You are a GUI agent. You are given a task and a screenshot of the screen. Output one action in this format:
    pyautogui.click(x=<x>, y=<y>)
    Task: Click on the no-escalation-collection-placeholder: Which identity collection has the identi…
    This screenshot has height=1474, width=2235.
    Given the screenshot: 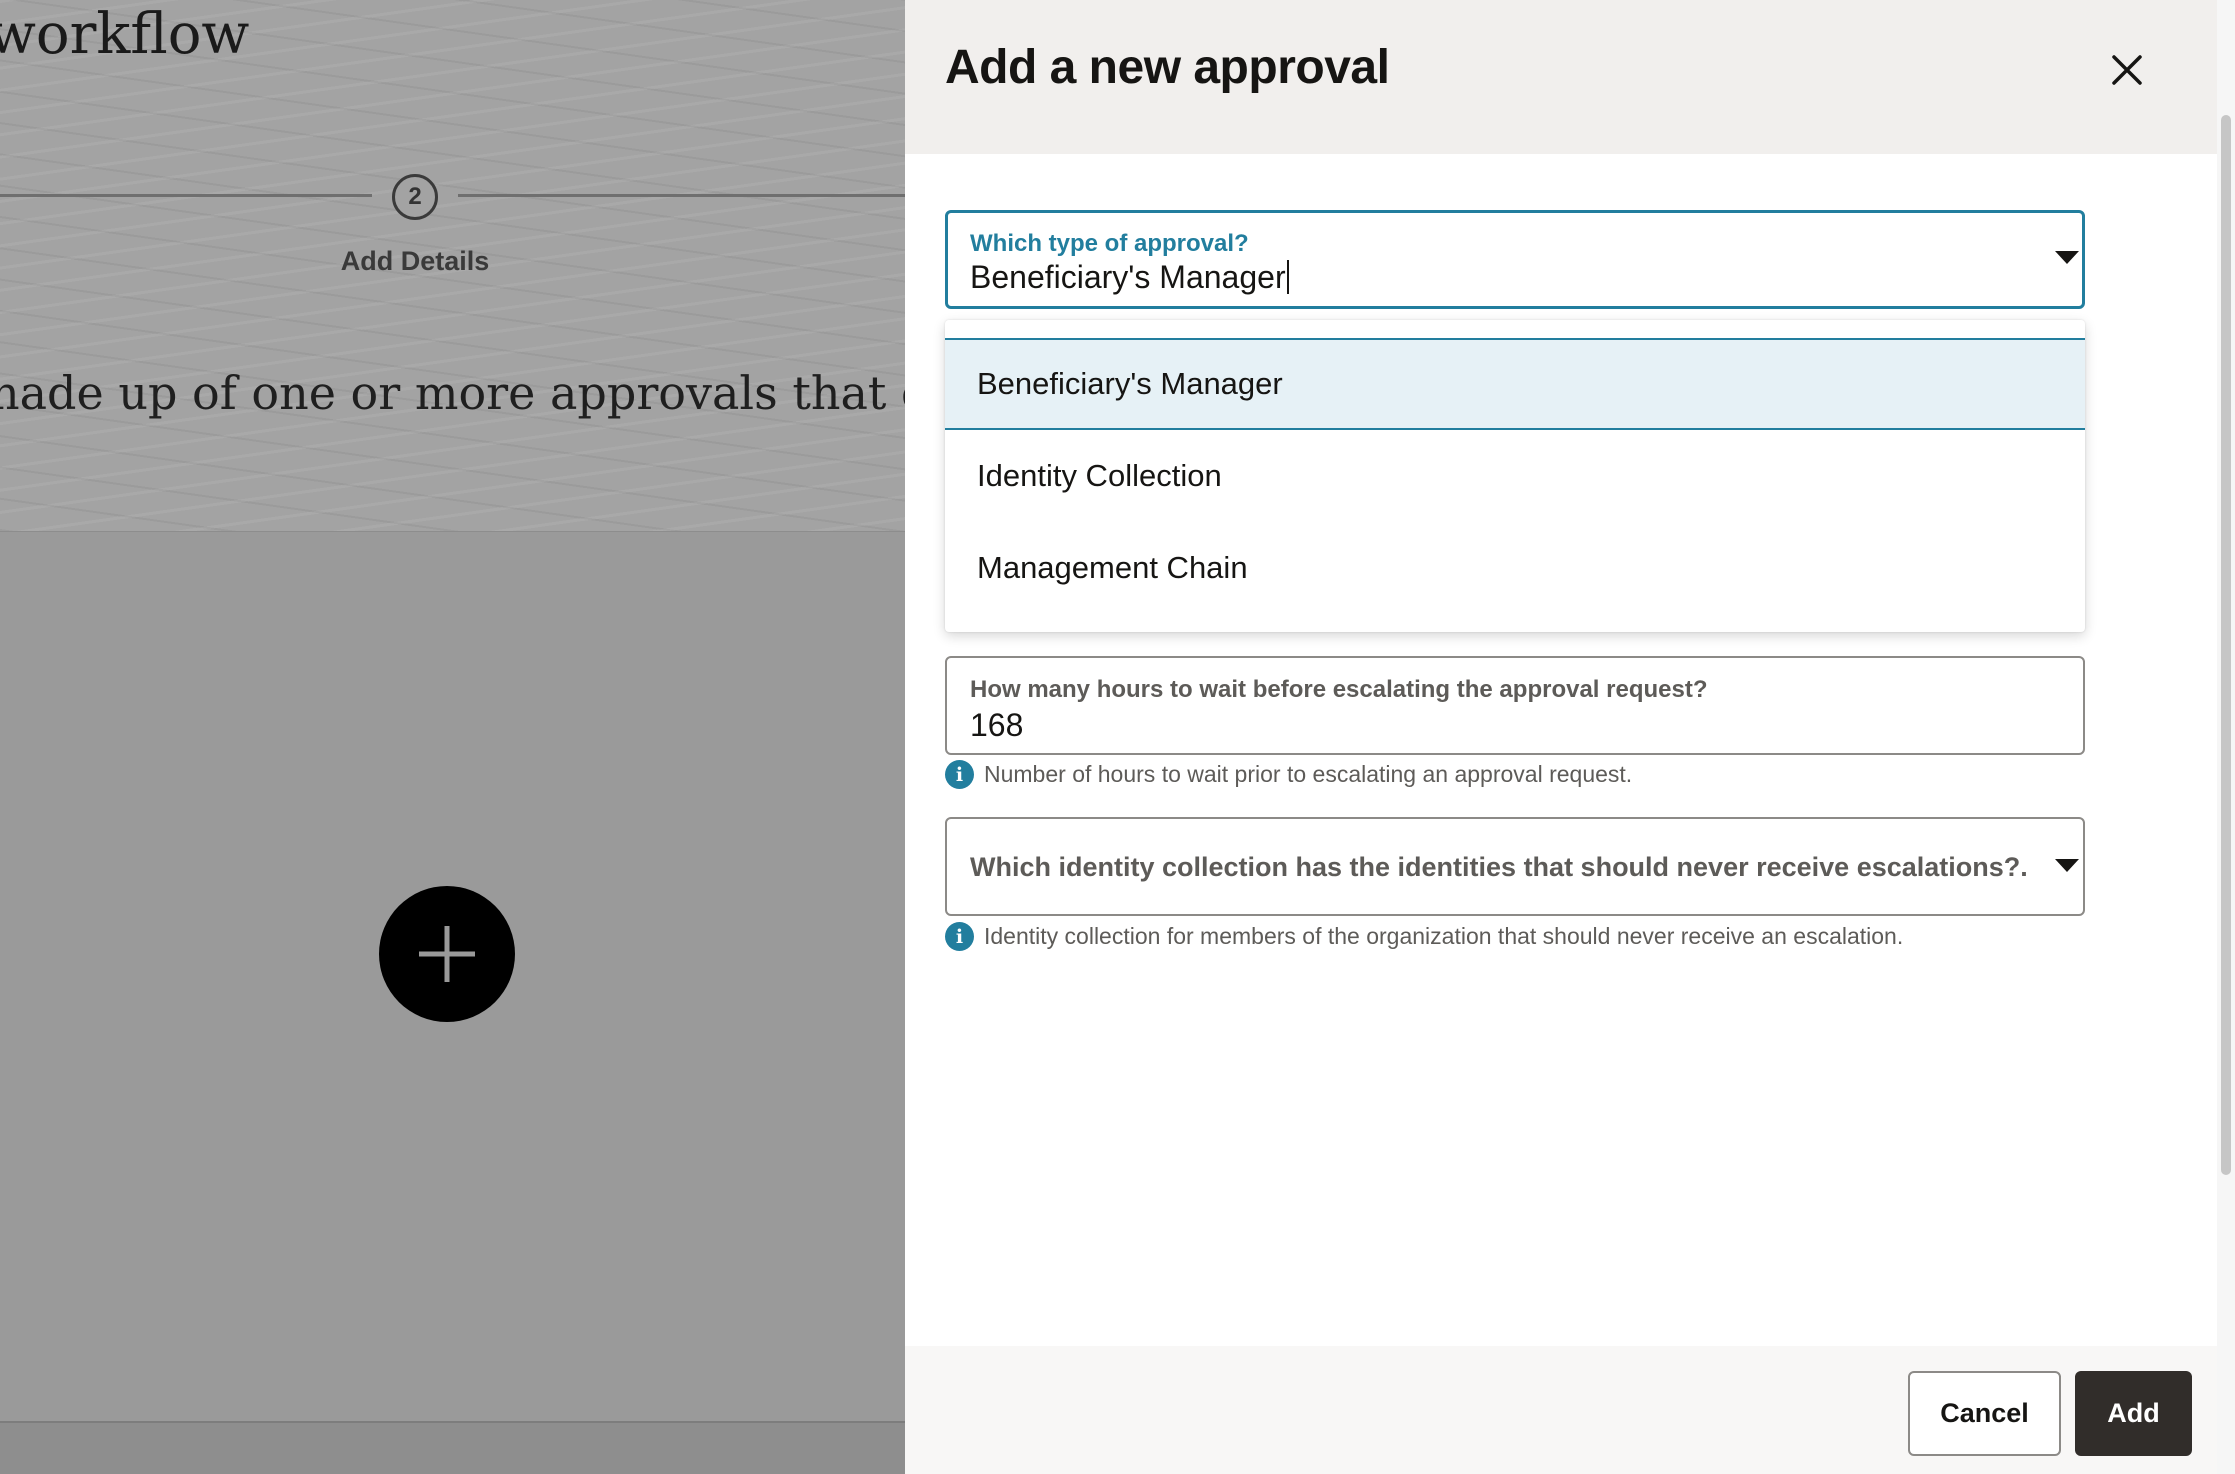 What is the action you would take?
    pyautogui.click(x=1499, y=867)
    